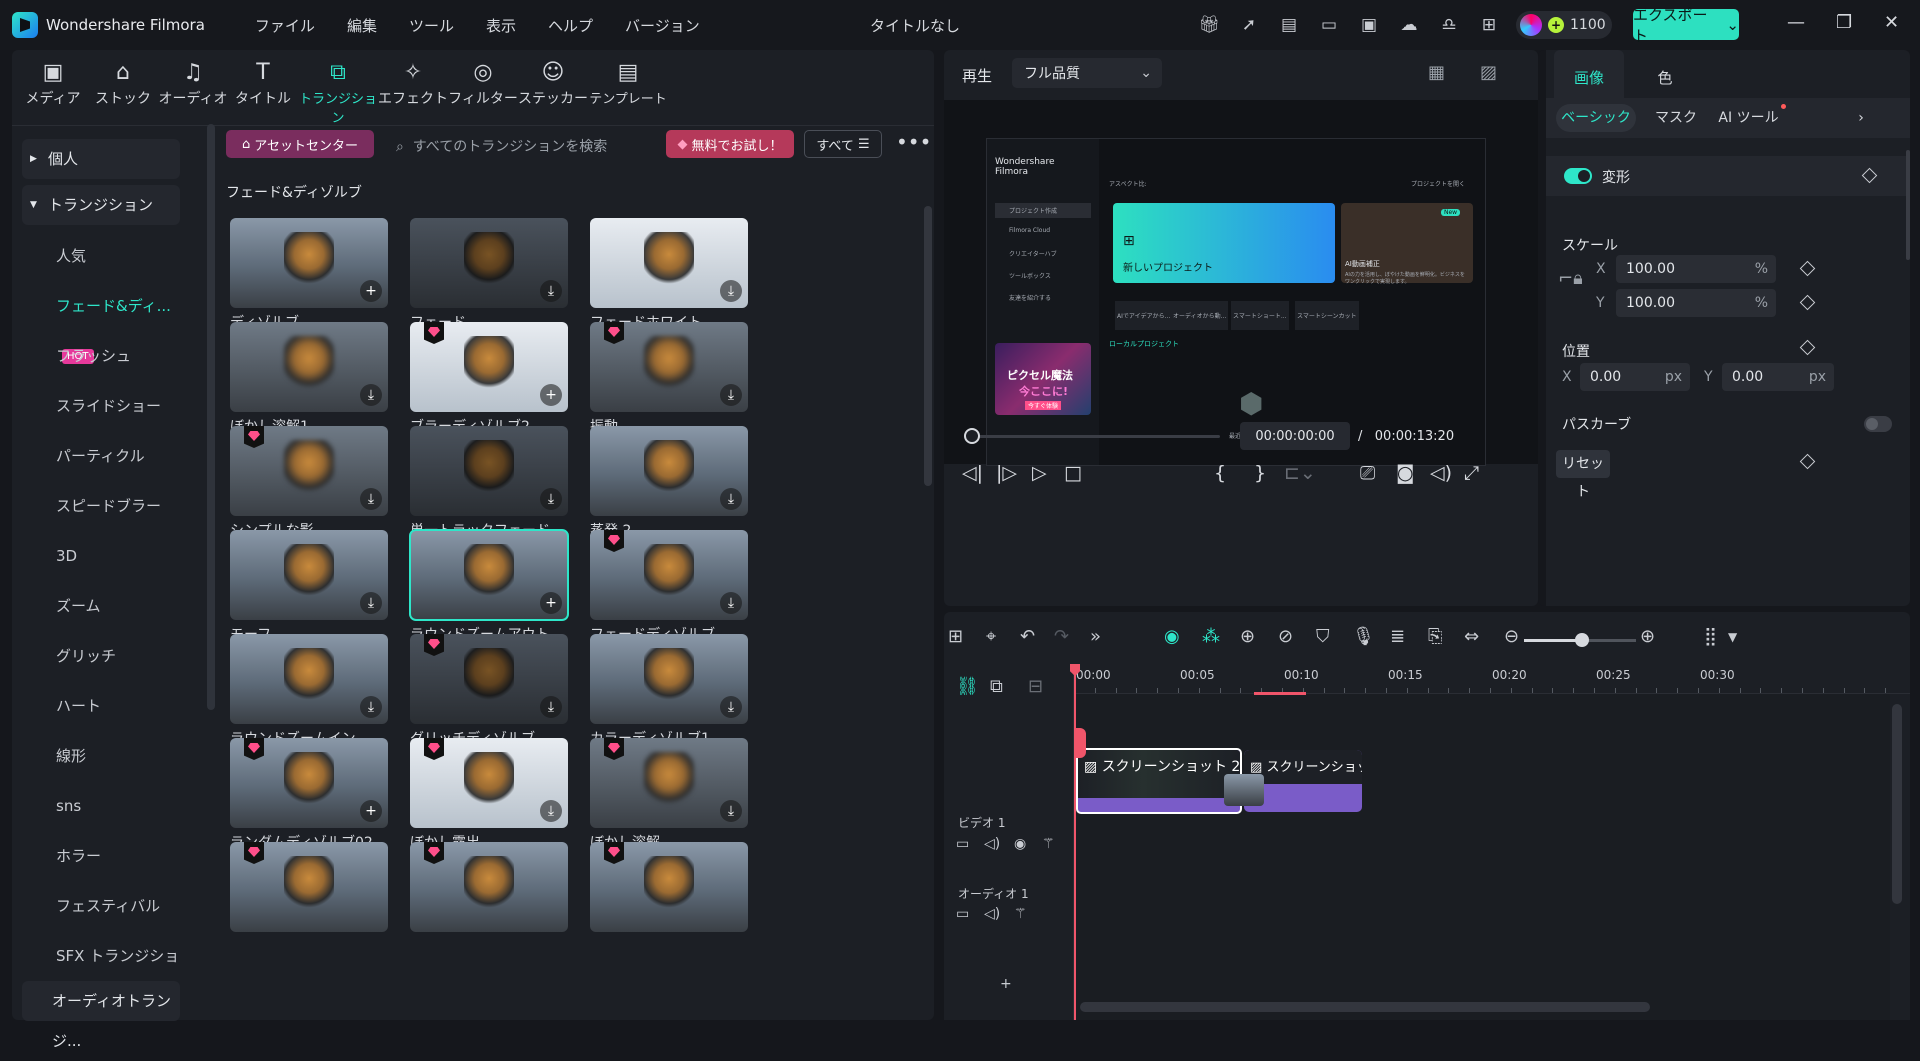 The height and width of the screenshot is (1061, 1920). What do you see at coordinates (501, 146) in the screenshot?
I see `search-input: ⌕ すべてのトランジションを検索` at bounding box center [501, 146].